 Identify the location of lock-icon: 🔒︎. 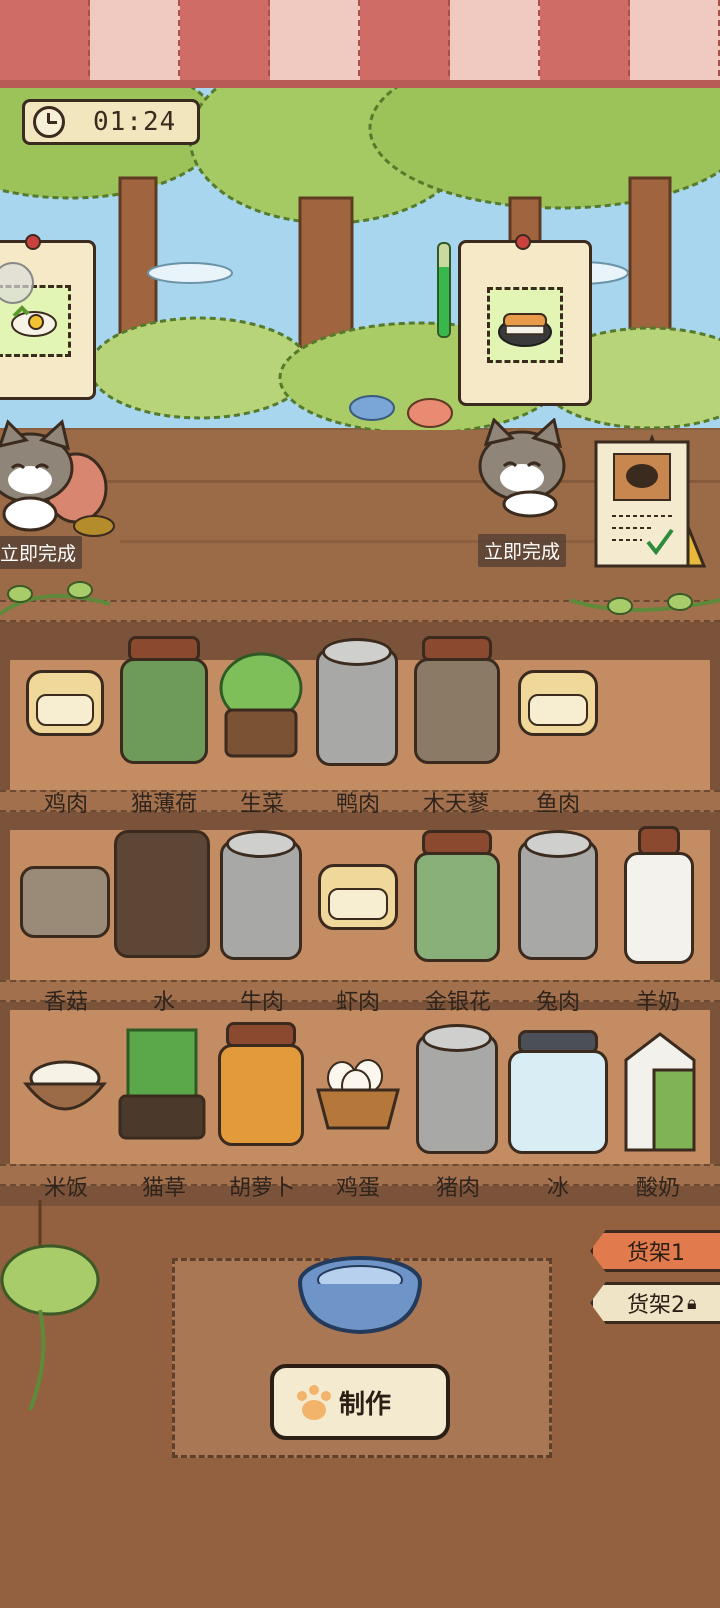
(692, 1303).